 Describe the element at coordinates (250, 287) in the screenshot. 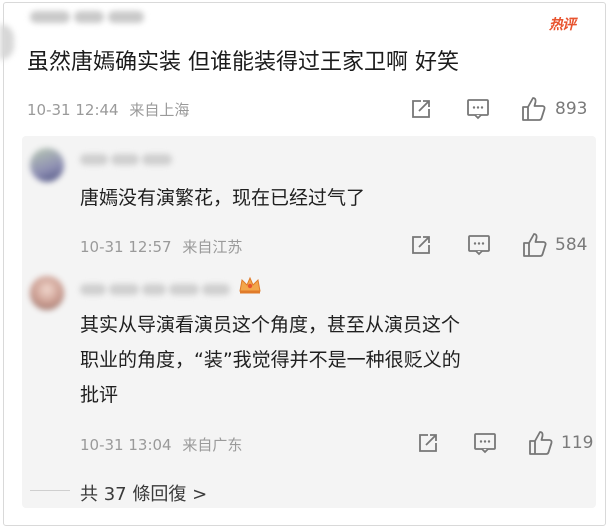

I see `crown-badge-icon` at that location.